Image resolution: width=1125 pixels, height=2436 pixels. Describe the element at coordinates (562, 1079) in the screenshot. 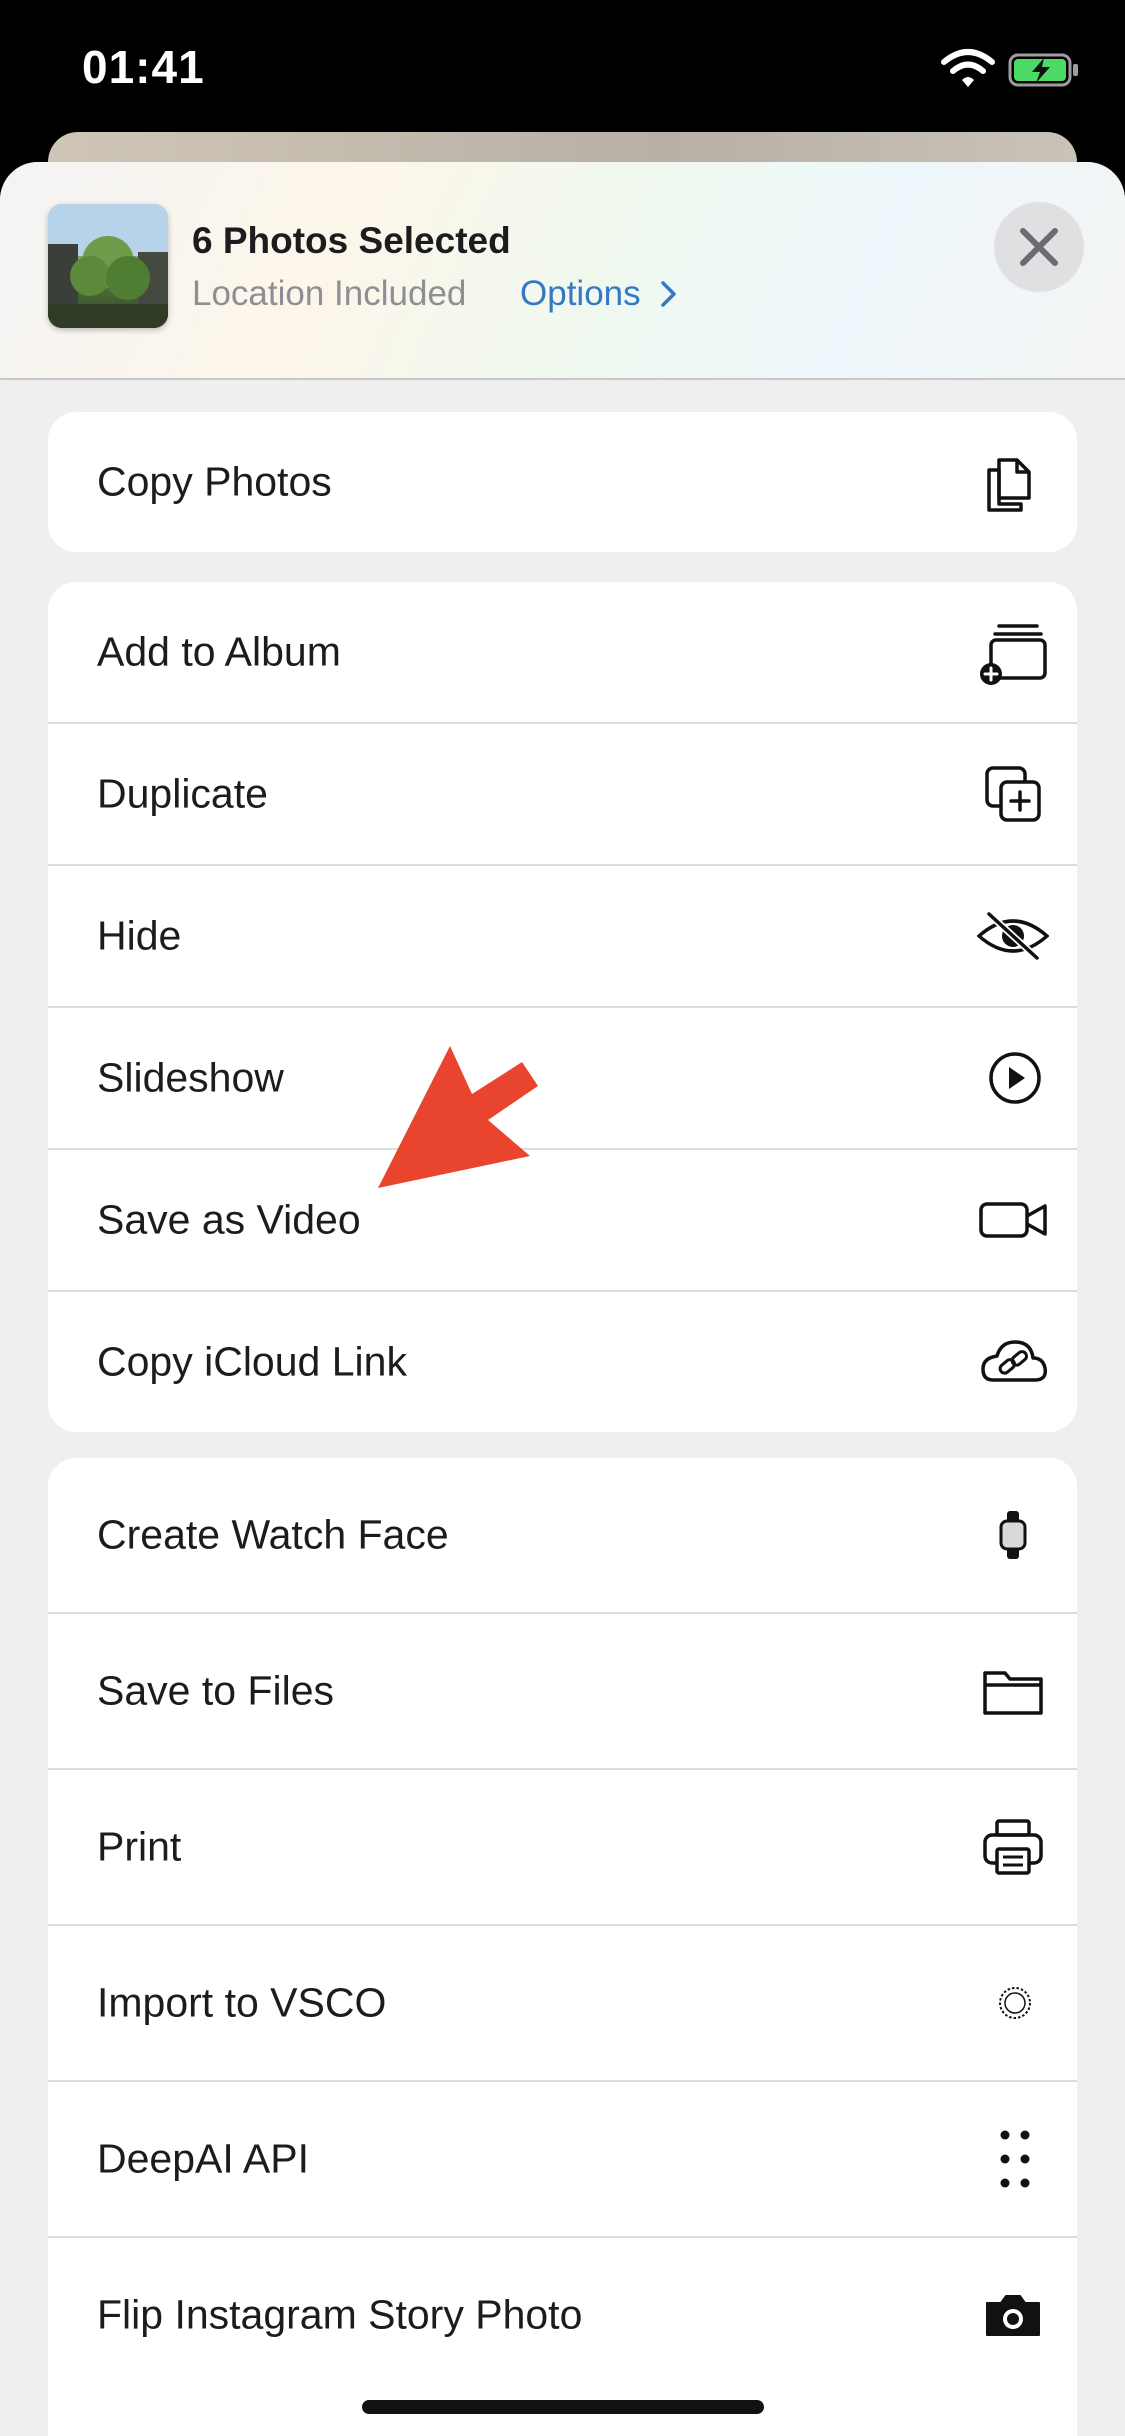

I see `action-slideshow: Slideshow` at that location.